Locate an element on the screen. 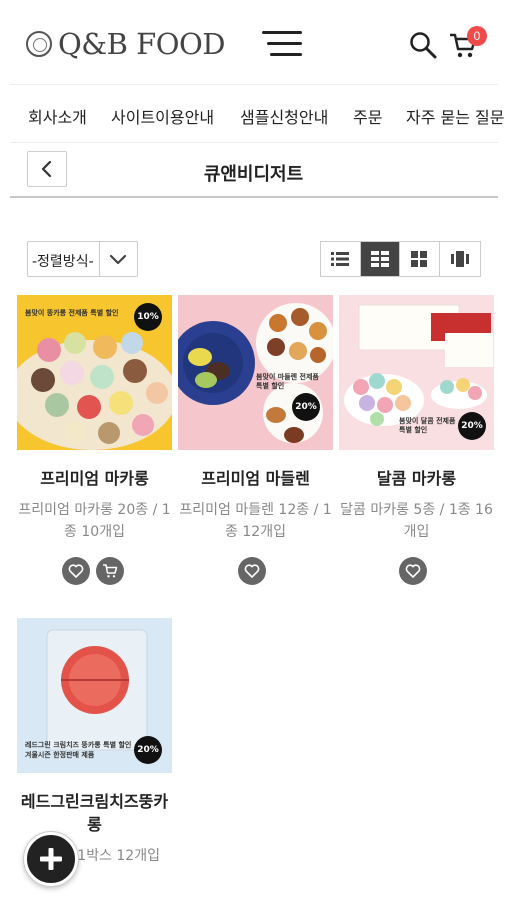 The height and width of the screenshot is (900, 507). sort-select-label: -정렬방식- is located at coordinates (63, 262).